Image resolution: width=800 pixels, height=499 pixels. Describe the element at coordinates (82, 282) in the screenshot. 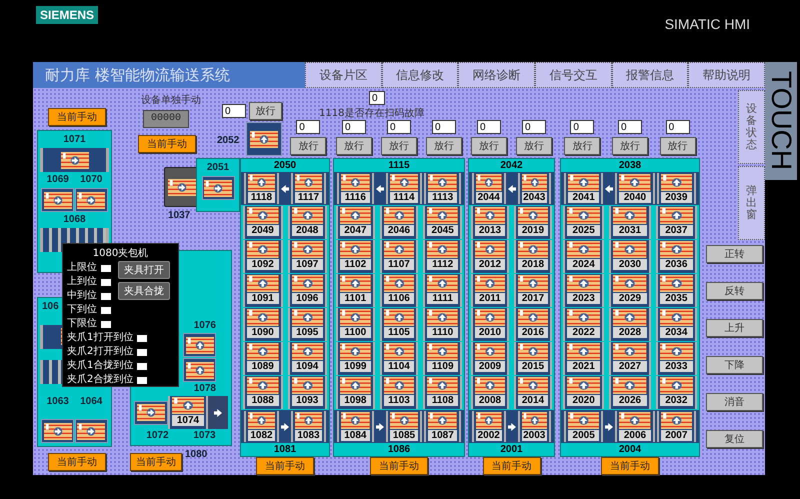

I see `signal-label: 上到位` at that location.